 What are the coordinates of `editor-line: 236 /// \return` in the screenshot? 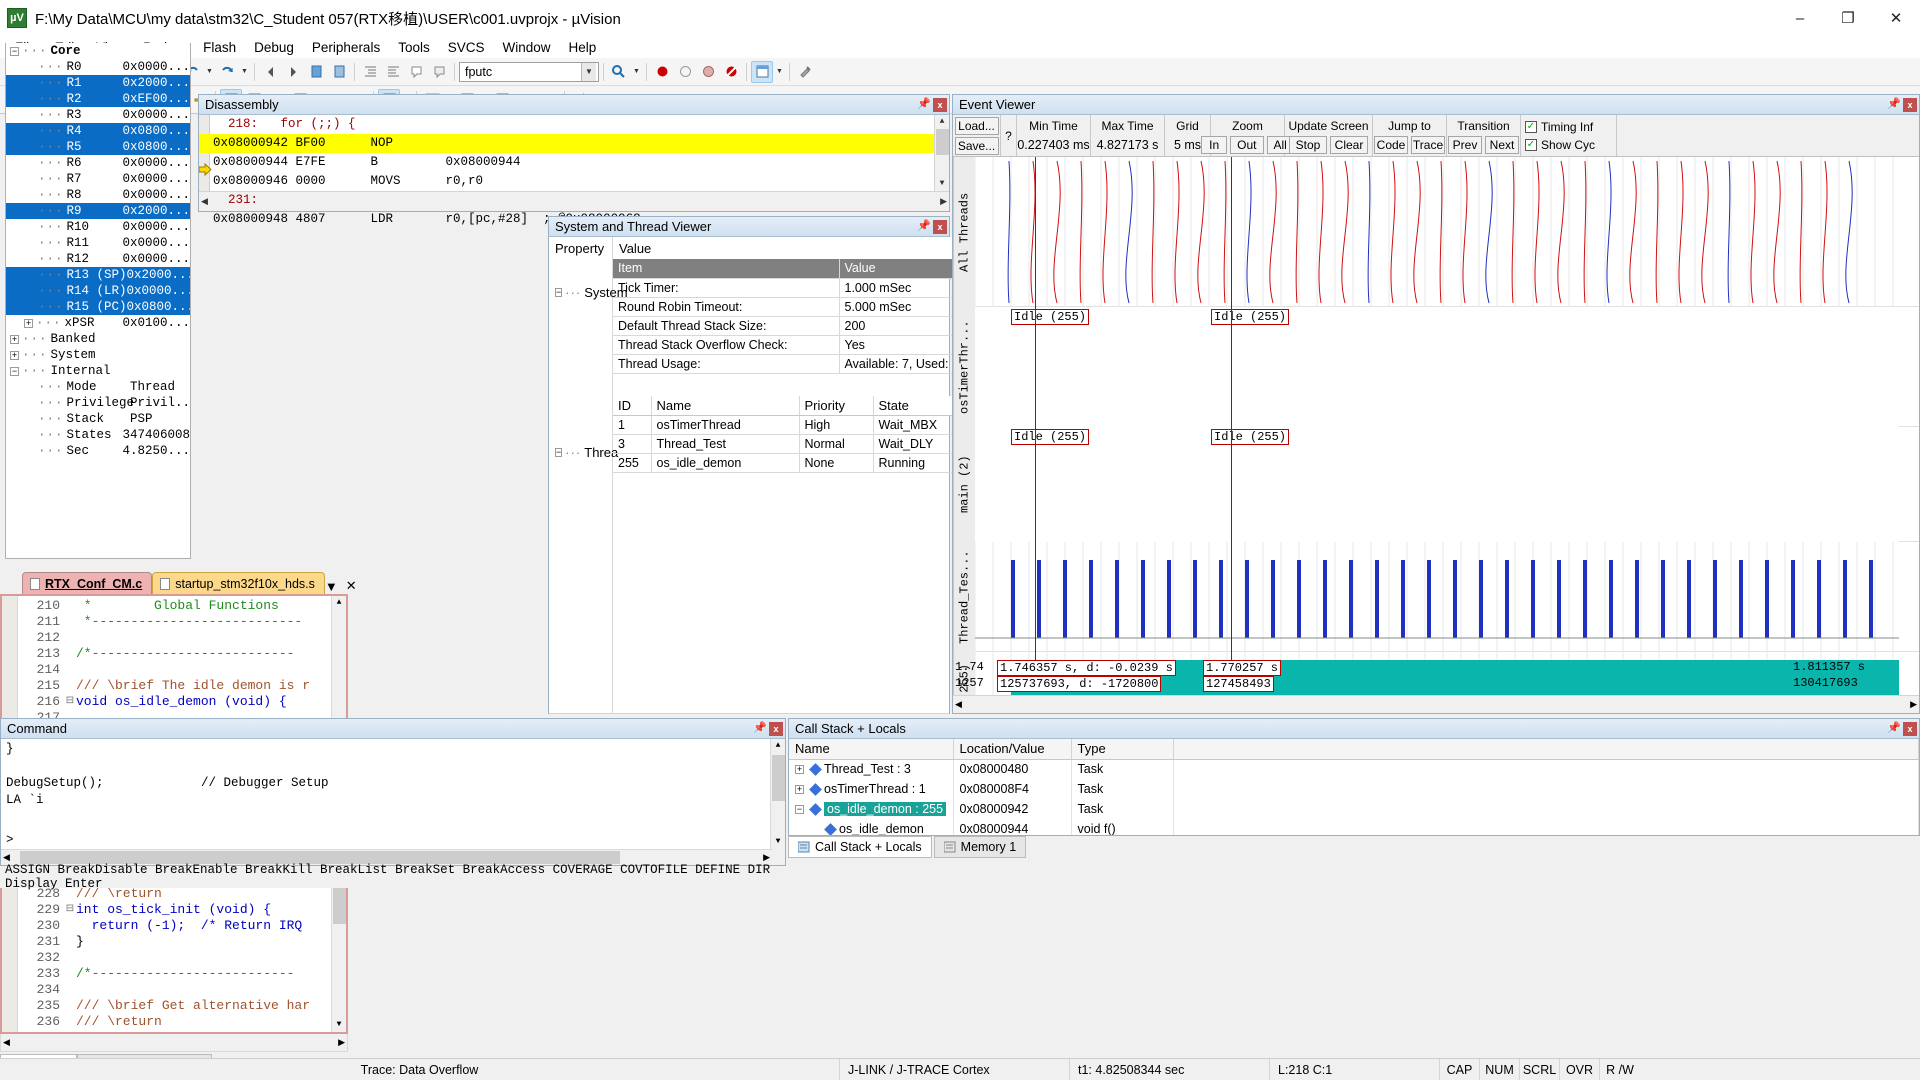 It's located at (174, 1022).